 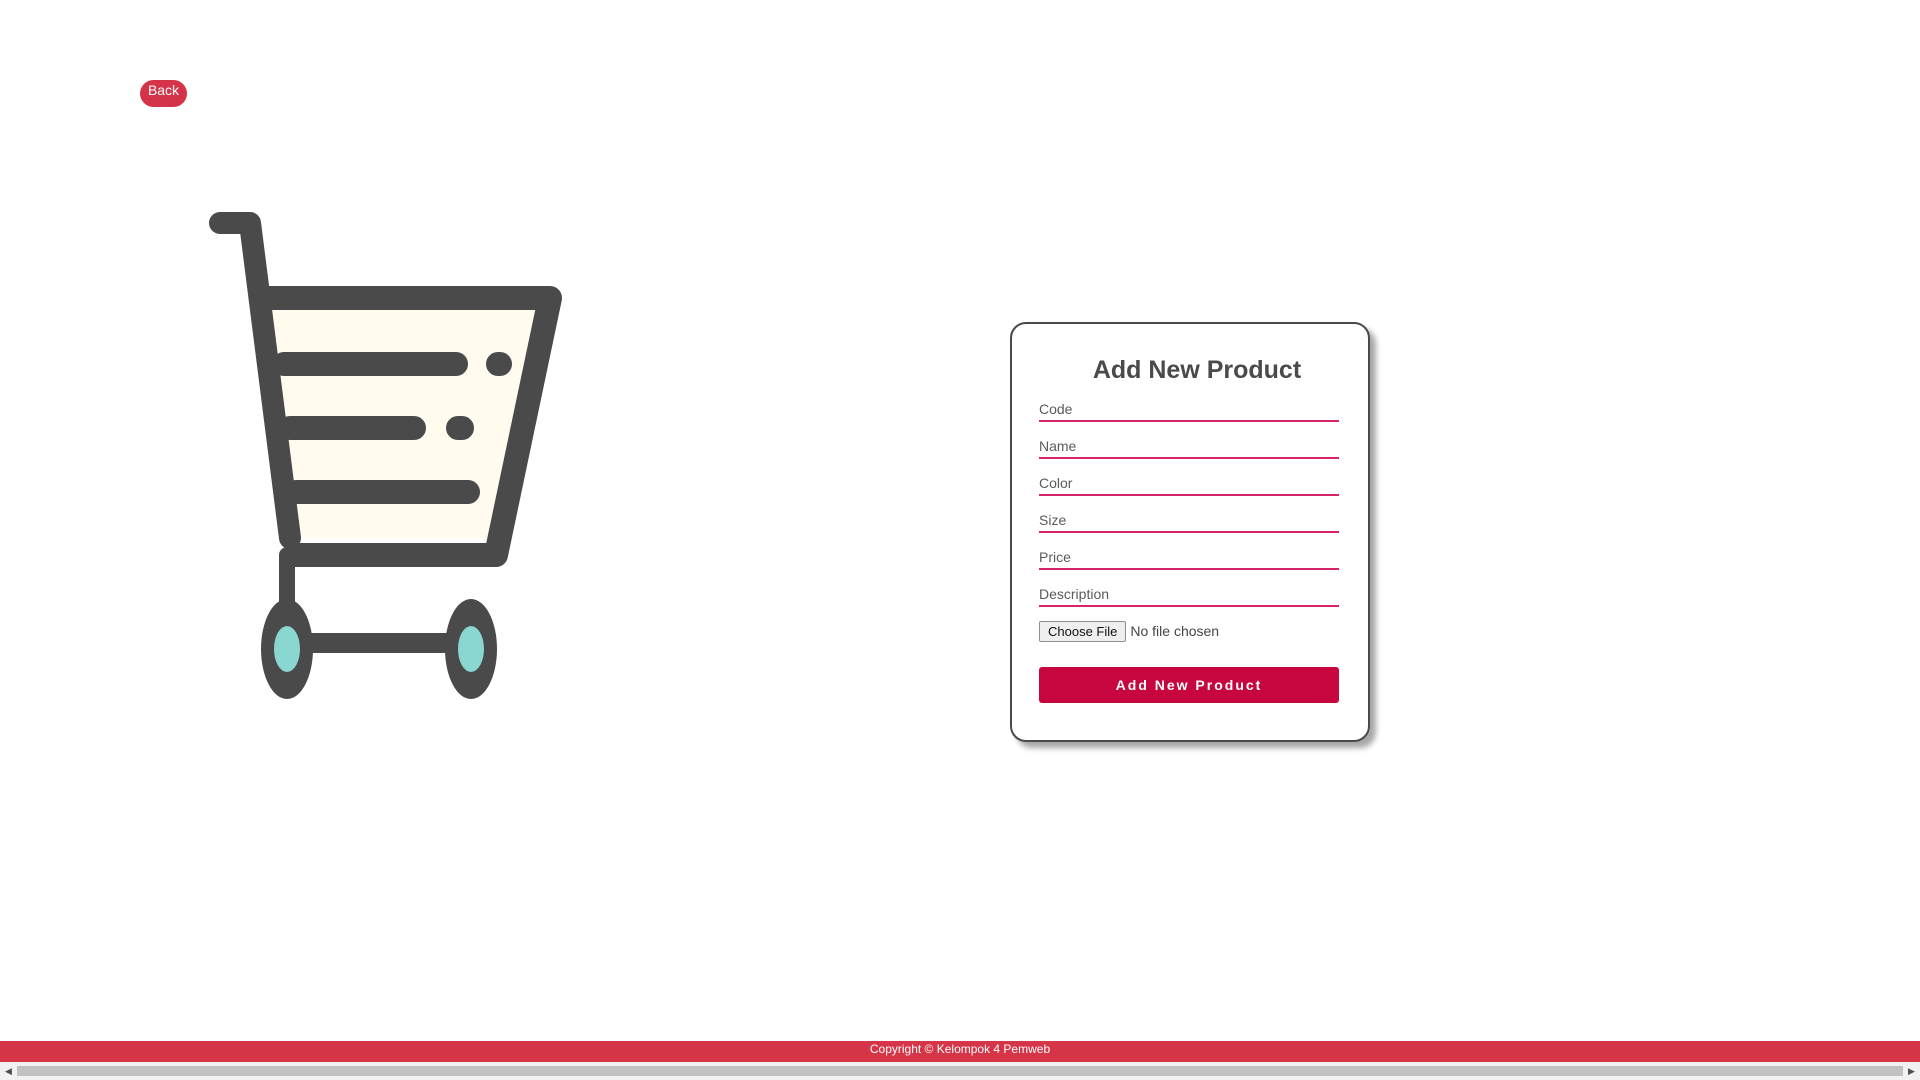 I want to click on code-input, so click(x=1189, y=410).